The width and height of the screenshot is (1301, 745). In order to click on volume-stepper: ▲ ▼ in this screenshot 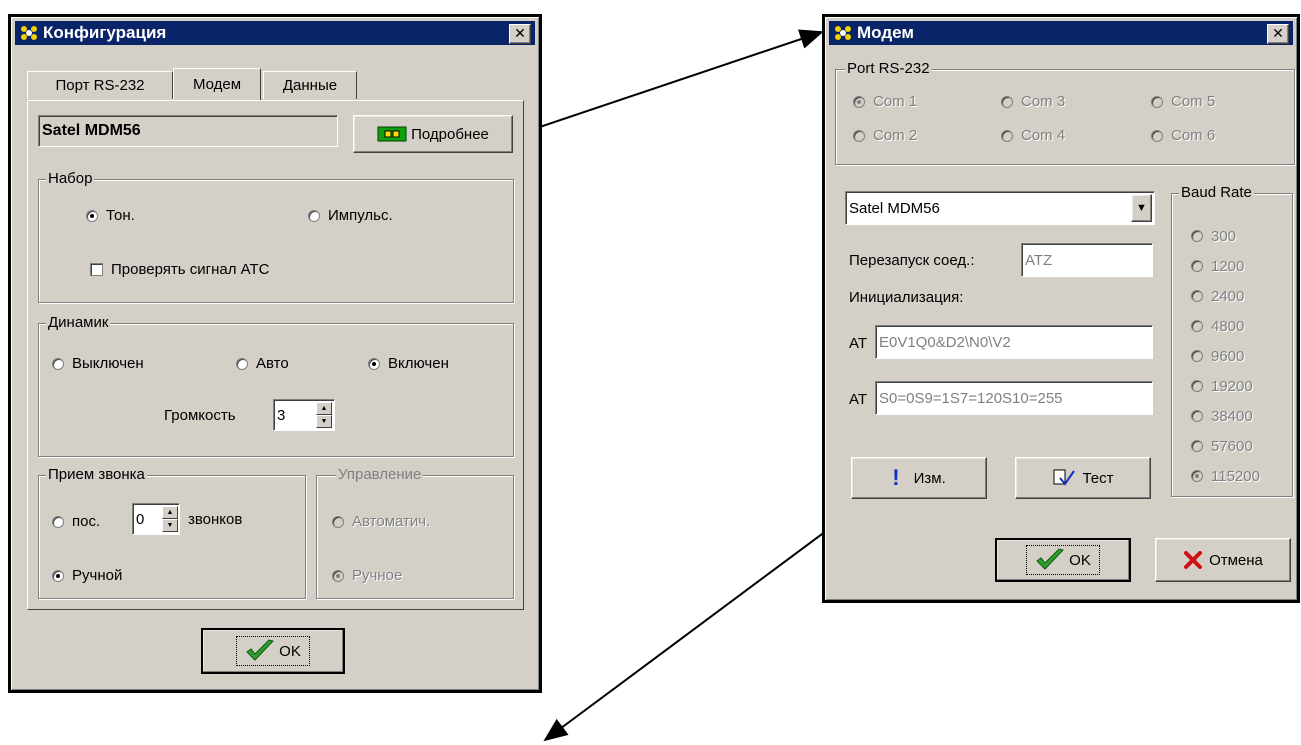, I will do `click(324, 415)`.